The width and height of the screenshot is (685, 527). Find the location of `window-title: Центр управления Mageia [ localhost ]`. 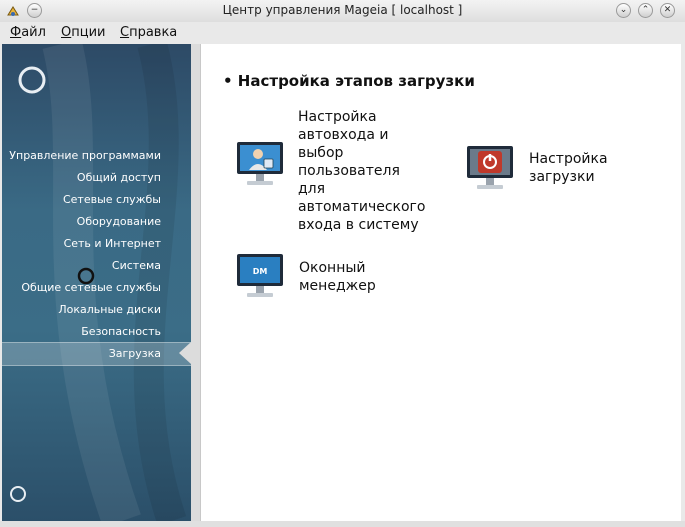

window-title: Центр управления Mageia [ localhost ] is located at coordinates (342, 10).